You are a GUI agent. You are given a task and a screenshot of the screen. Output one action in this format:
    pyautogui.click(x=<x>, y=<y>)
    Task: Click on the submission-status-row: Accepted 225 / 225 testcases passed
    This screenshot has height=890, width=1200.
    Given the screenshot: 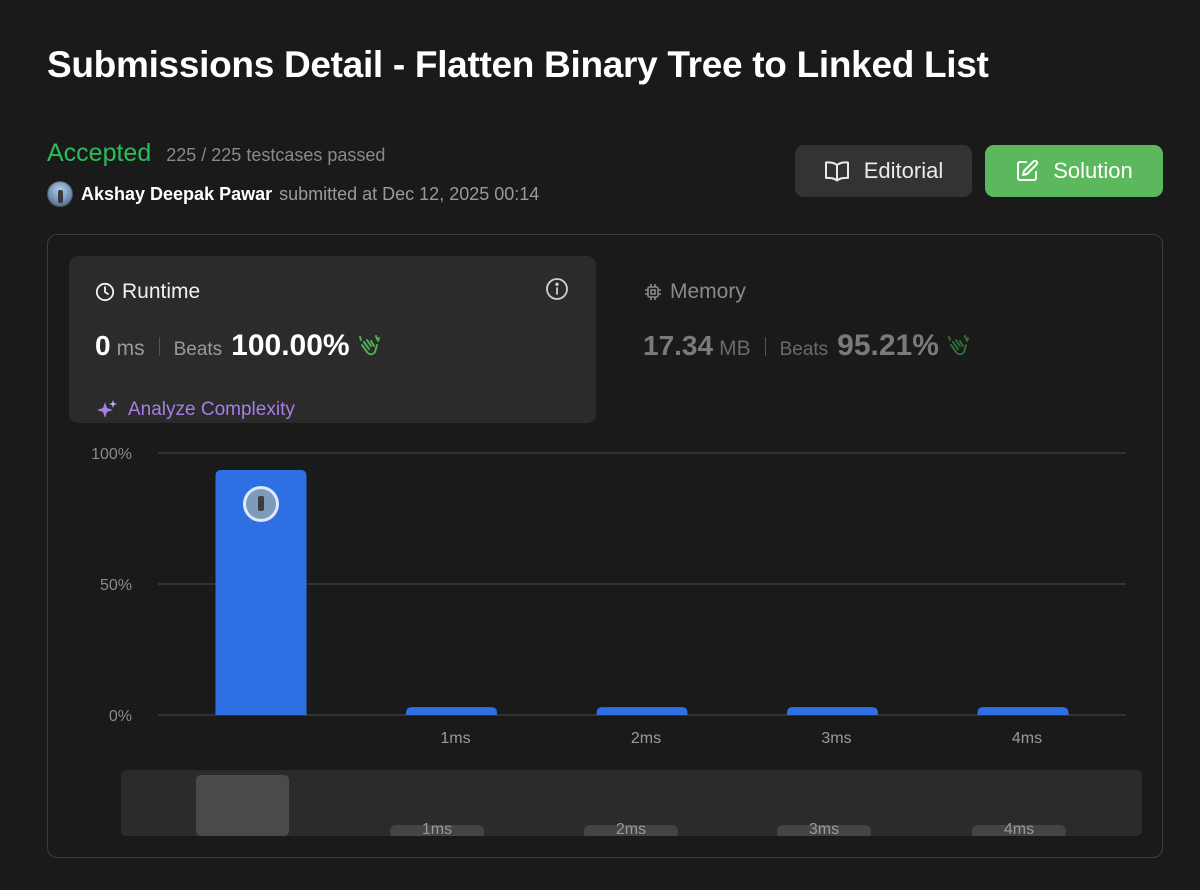 What is the action you would take?
    pyautogui.click(x=216, y=153)
    